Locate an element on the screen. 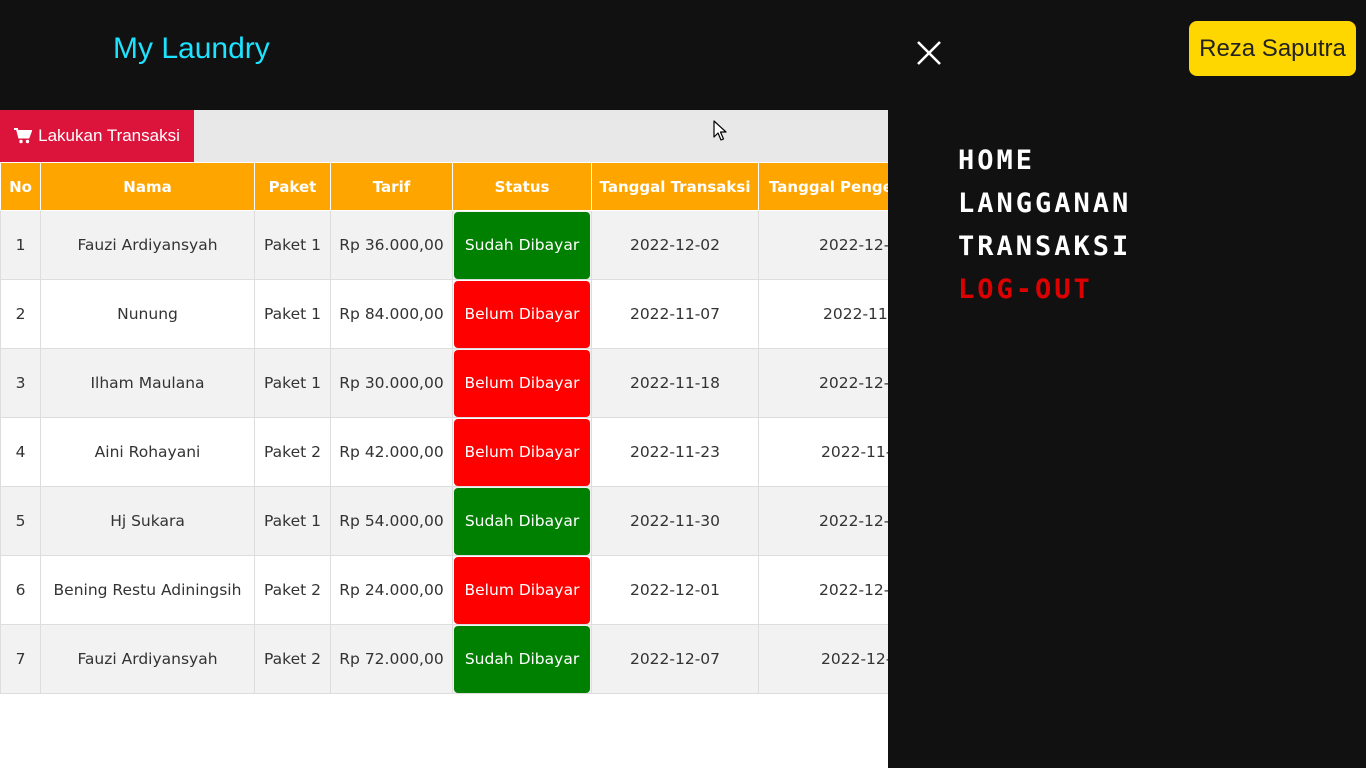 The image size is (1366, 768). header-tarif: Tarif is located at coordinates (391, 186).